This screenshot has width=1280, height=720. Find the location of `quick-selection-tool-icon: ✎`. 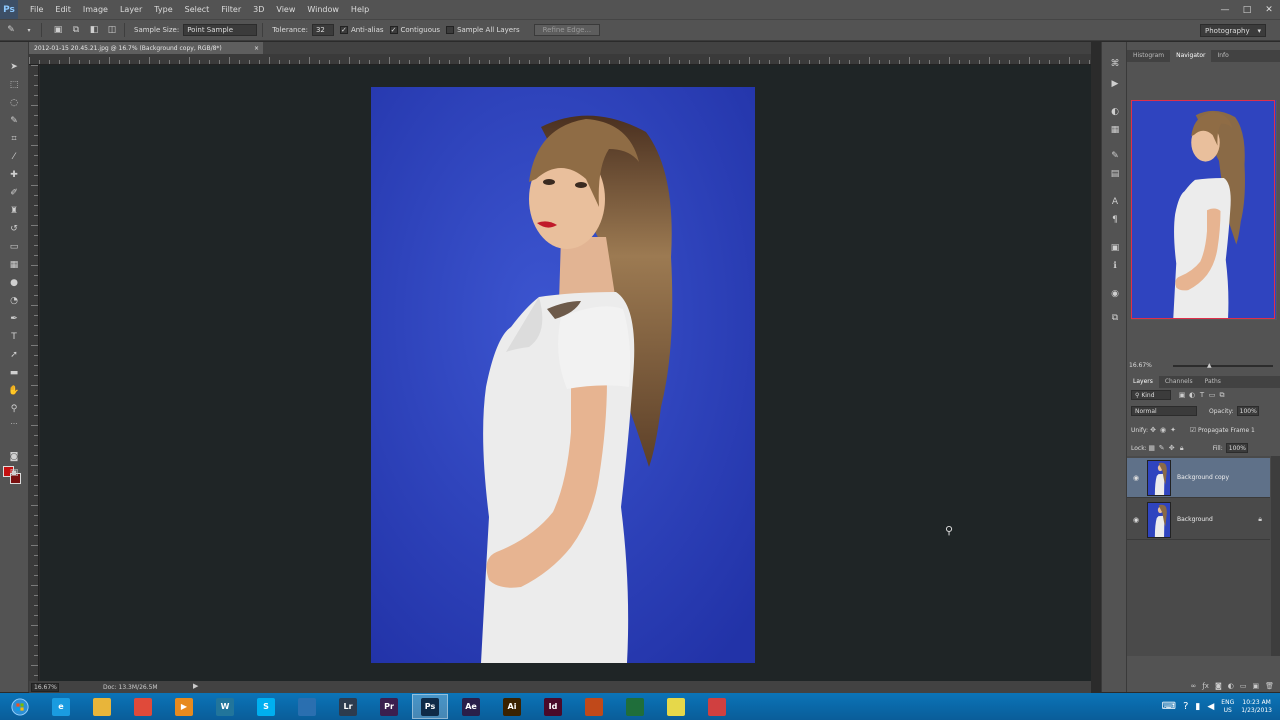

quick-selection-tool-icon: ✎ is located at coordinates (14, 121).